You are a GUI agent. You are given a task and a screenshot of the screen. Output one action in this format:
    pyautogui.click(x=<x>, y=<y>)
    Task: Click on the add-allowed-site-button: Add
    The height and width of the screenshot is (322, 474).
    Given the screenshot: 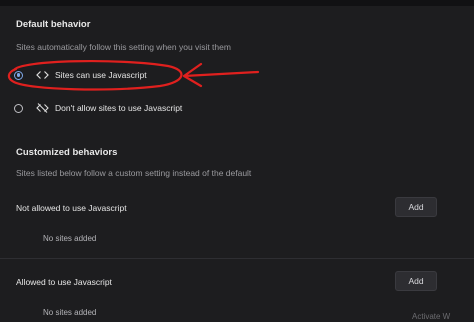 What is the action you would take?
    pyautogui.click(x=416, y=281)
    